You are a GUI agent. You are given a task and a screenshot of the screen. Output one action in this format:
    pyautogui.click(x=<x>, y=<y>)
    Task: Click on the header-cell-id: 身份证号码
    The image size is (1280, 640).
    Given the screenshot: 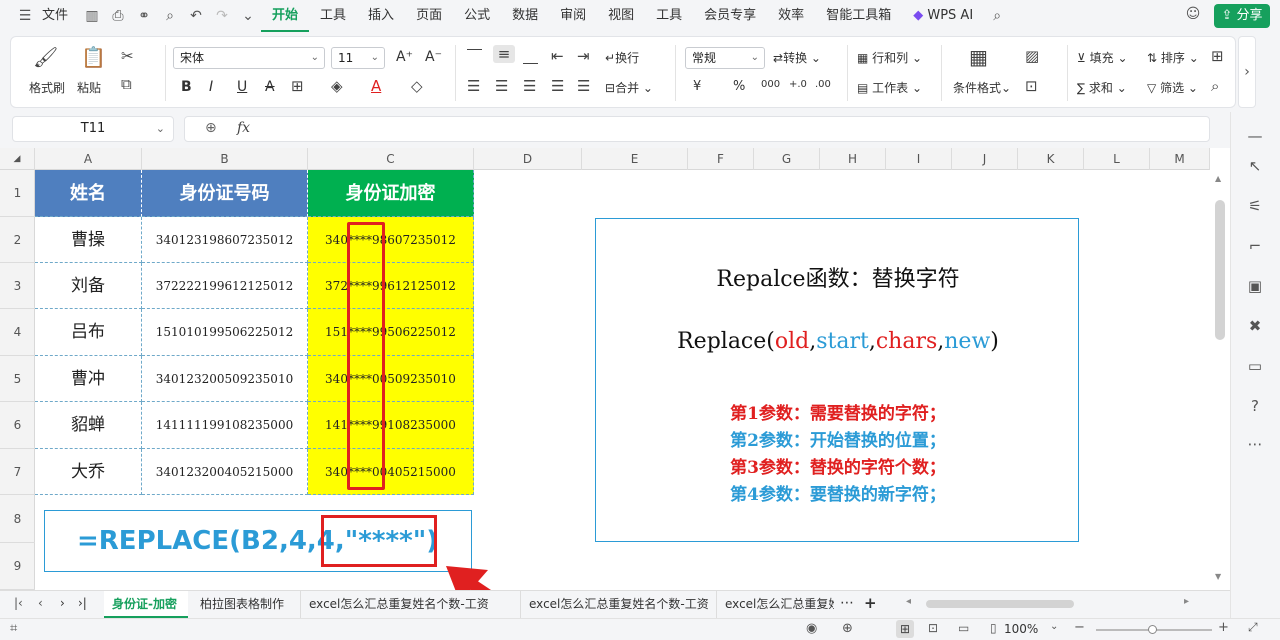 What is the action you would take?
    pyautogui.click(x=225, y=193)
    